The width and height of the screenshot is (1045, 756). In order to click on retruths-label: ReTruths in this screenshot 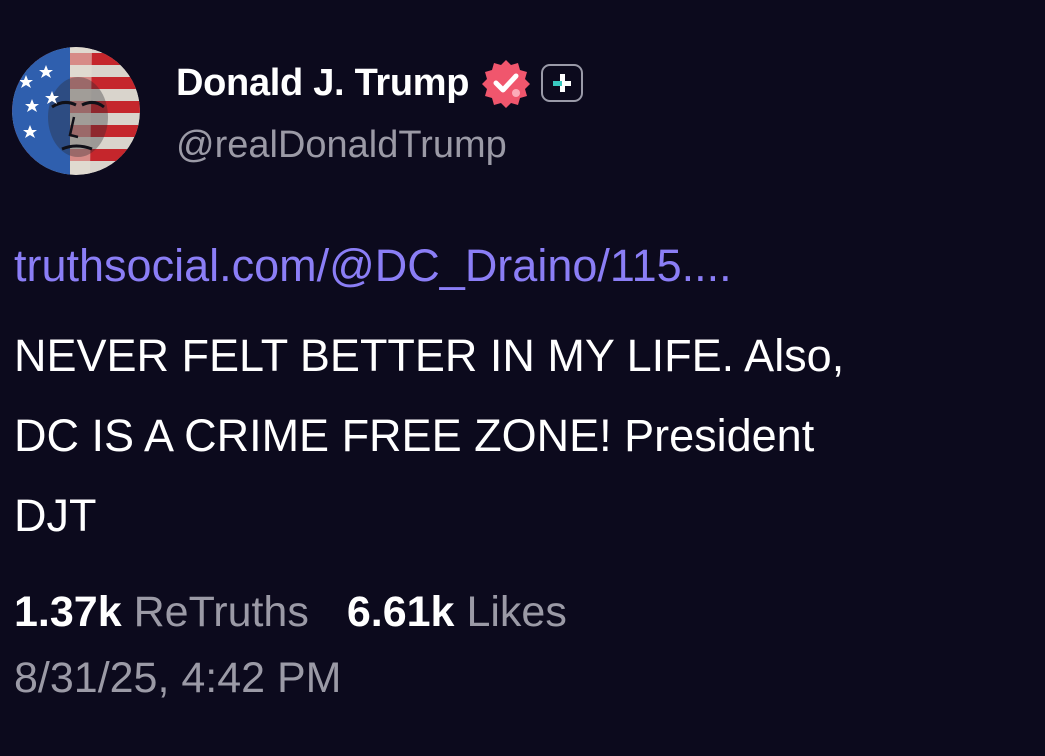, I will do `click(221, 612)`.